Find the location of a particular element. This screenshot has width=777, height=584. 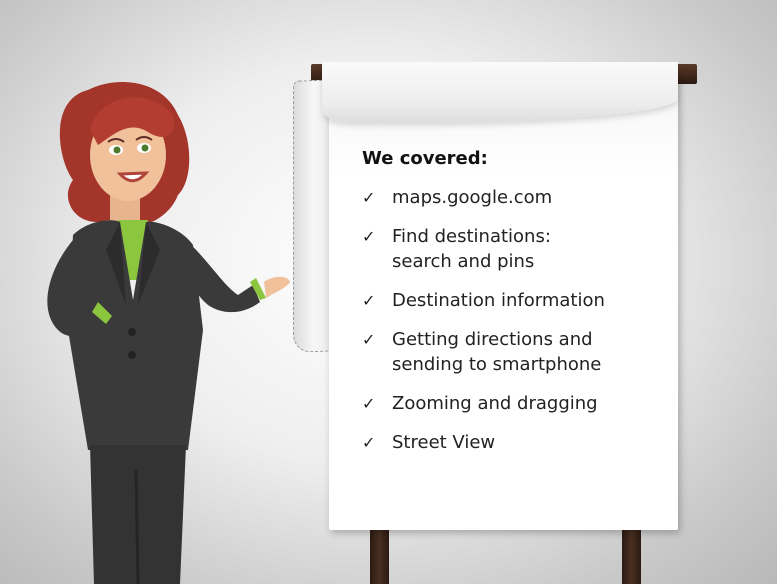

list-item: ✓ maps.google.com is located at coordinates (512, 197).